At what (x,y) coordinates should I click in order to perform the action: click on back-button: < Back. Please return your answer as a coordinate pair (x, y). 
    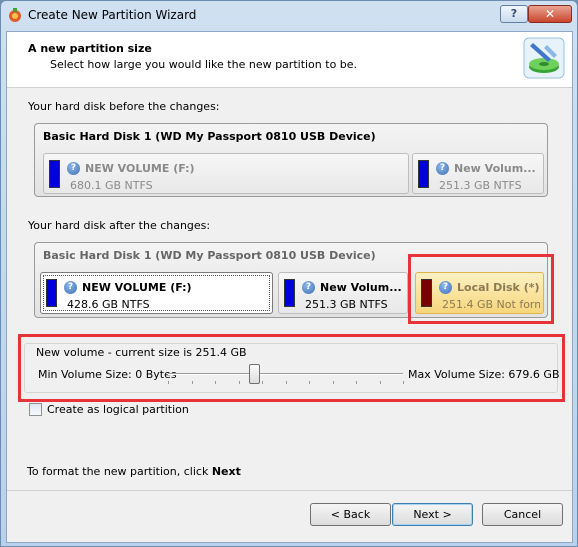
    Looking at the image, I should click on (350, 514).